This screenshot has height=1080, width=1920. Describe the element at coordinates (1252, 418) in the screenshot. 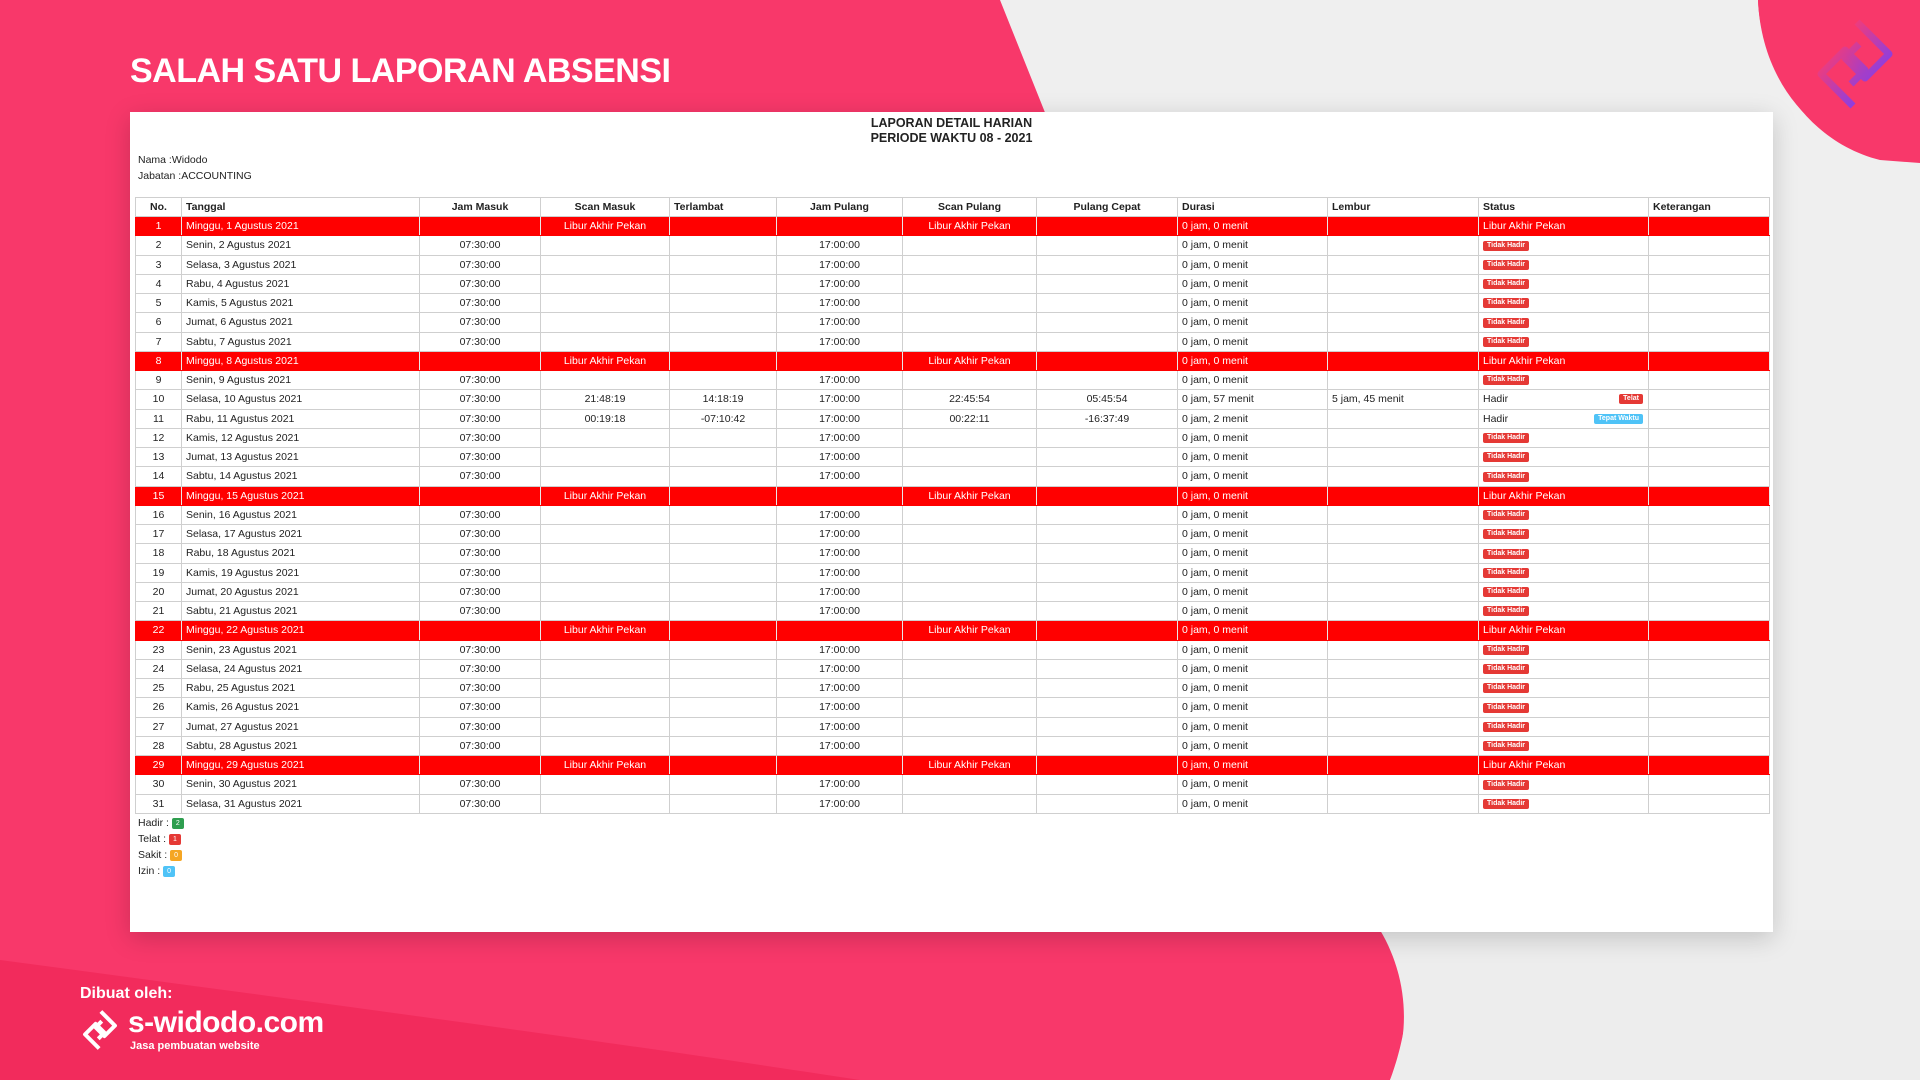

I see `cell-durasi: 0 jam, 2 menit` at that location.